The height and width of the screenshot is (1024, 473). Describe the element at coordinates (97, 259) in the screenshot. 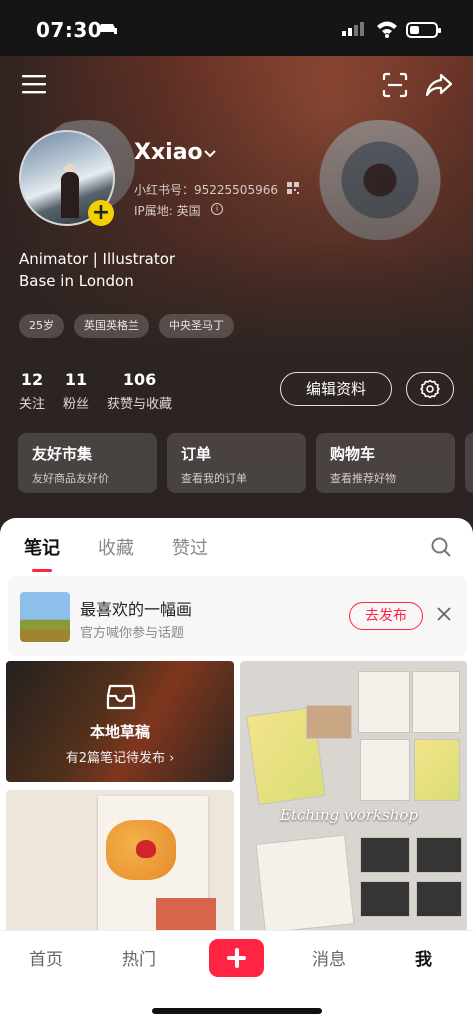

I see `bio-line: Animator | Illustrator` at that location.